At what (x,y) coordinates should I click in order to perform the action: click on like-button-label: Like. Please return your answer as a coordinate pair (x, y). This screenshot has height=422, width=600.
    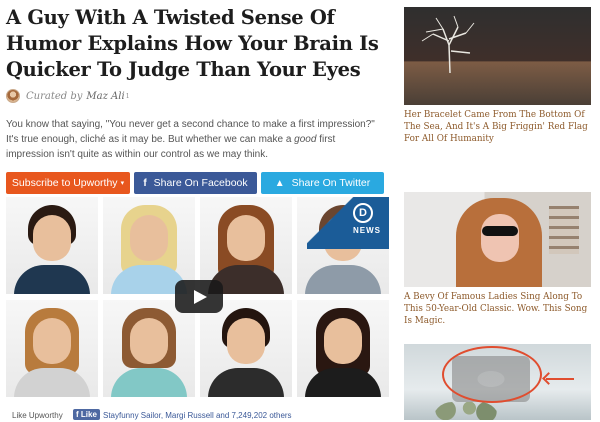
    Looking at the image, I should click on (88, 414).